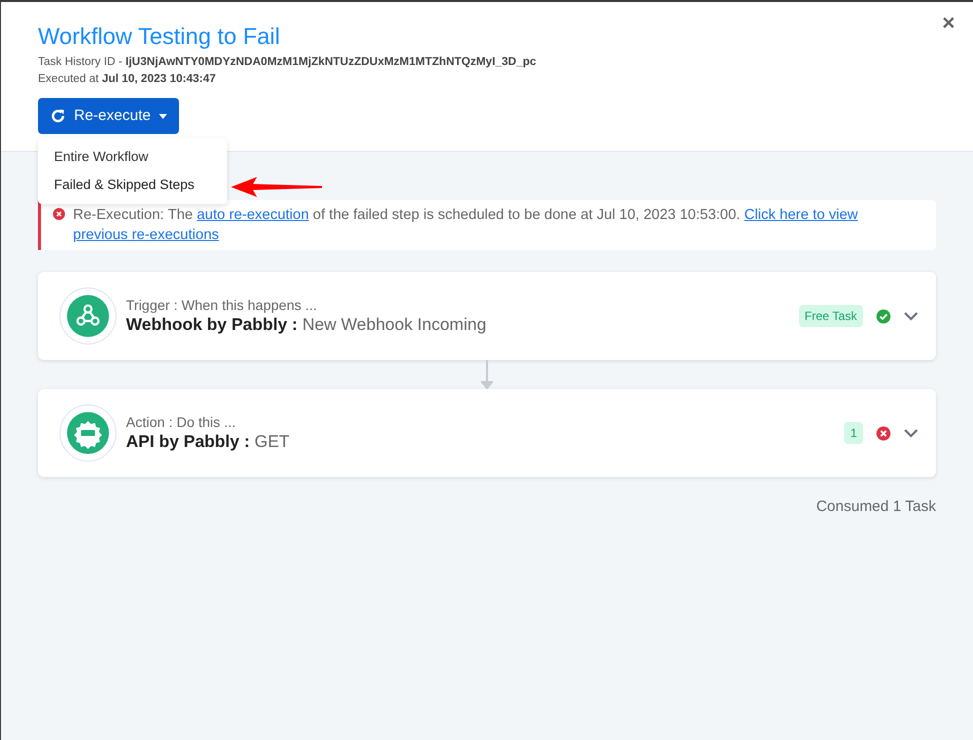 Image resolution: width=973 pixels, height=740 pixels. Describe the element at coordinates (162, 116) in the screenshot. I see `caret-icon` at that location.